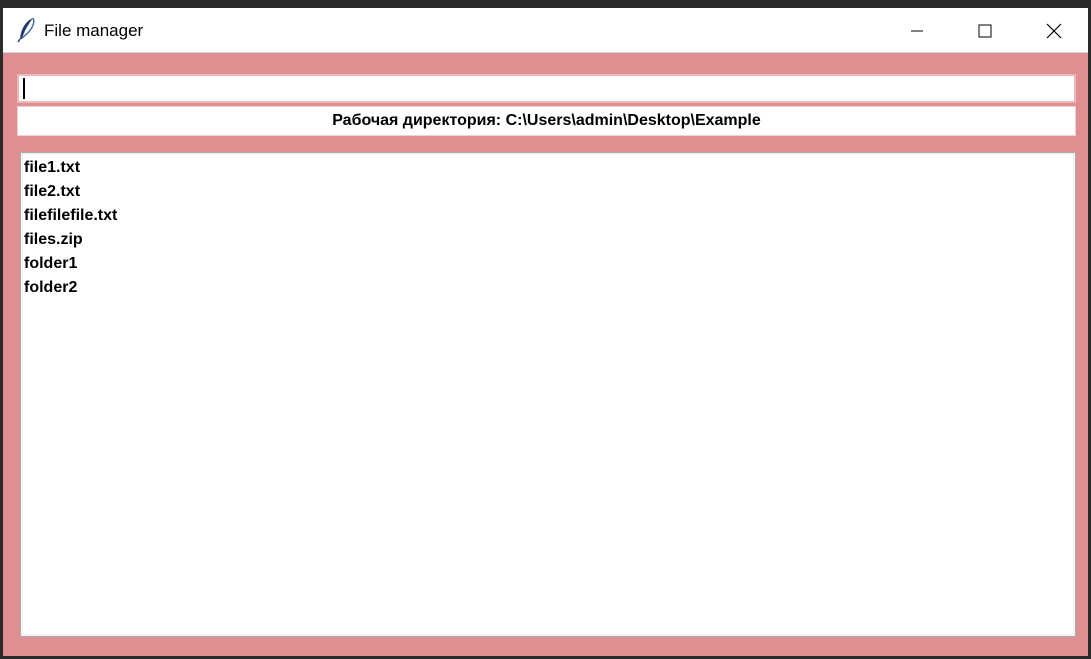  What do you see at coordinates (545, 4) in the screenshot?
I see `desktop-strip` at bounding box center [545, 4].